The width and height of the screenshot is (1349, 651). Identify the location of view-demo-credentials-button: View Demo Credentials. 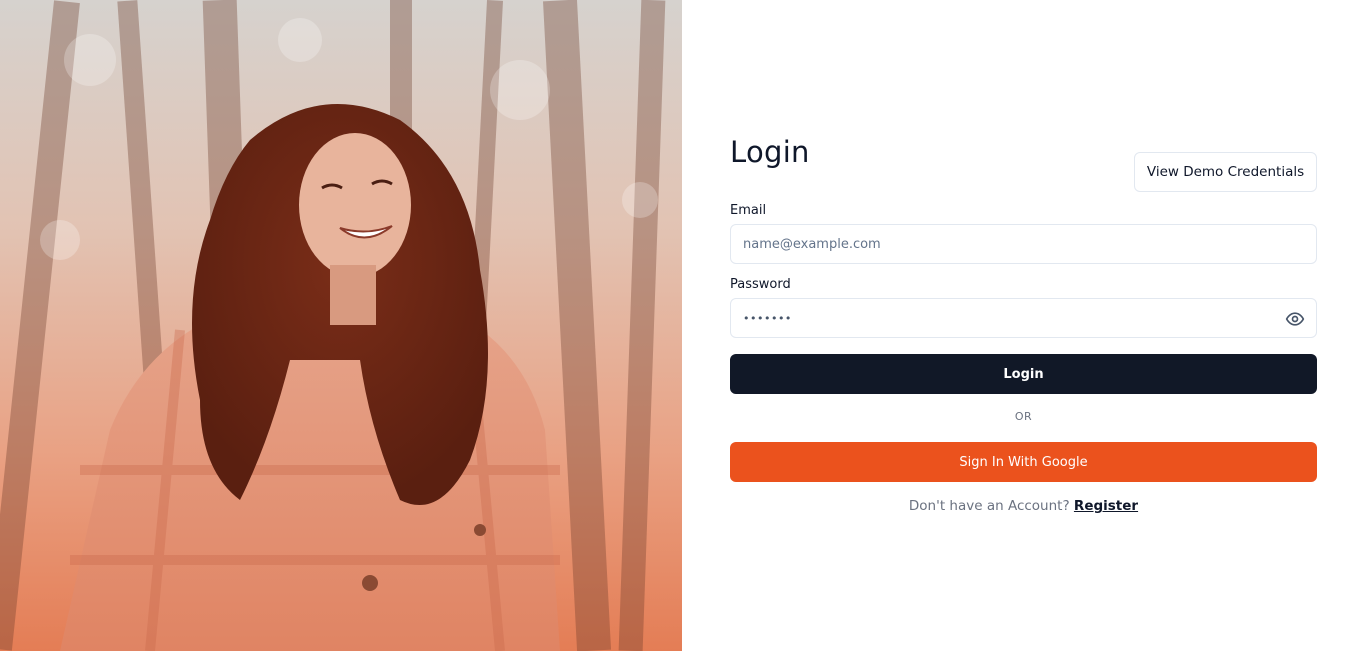
(1225, 172).